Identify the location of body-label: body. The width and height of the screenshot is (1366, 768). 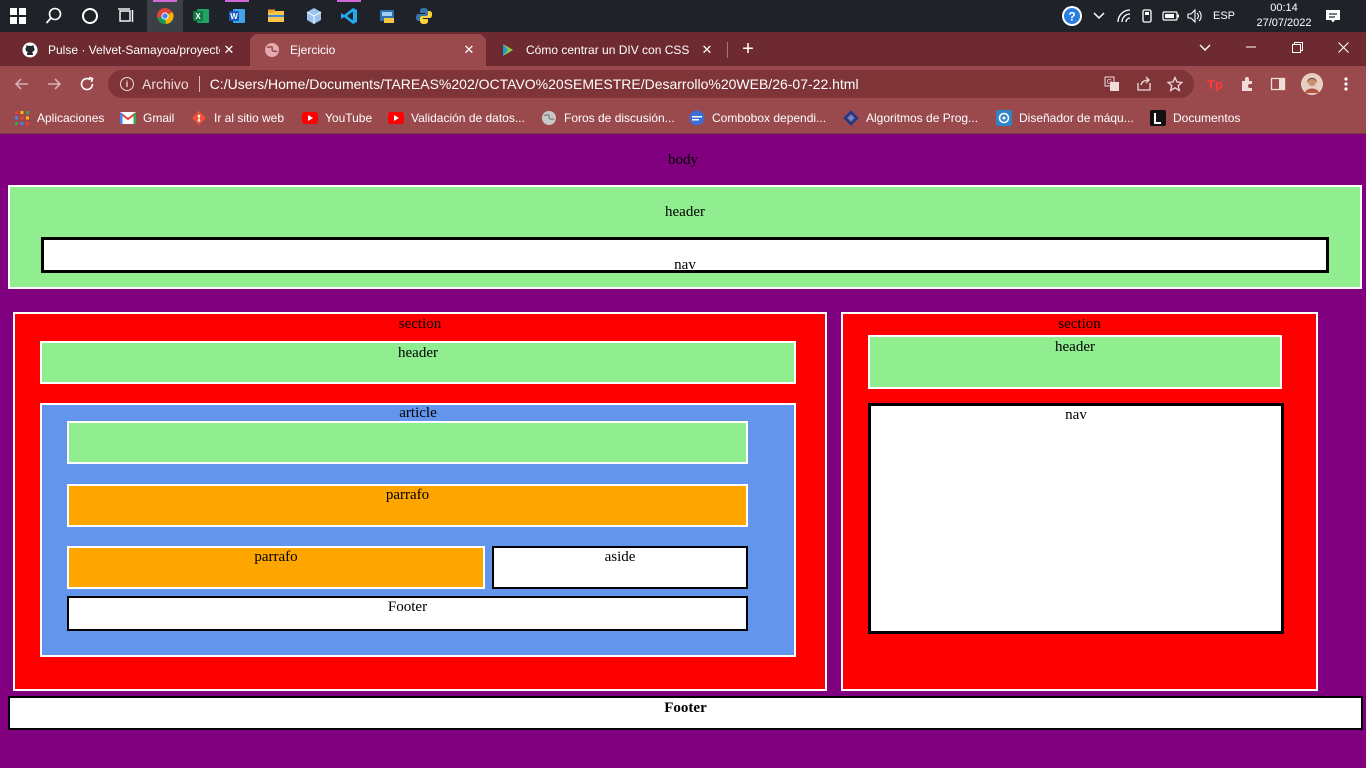
(683, 160).